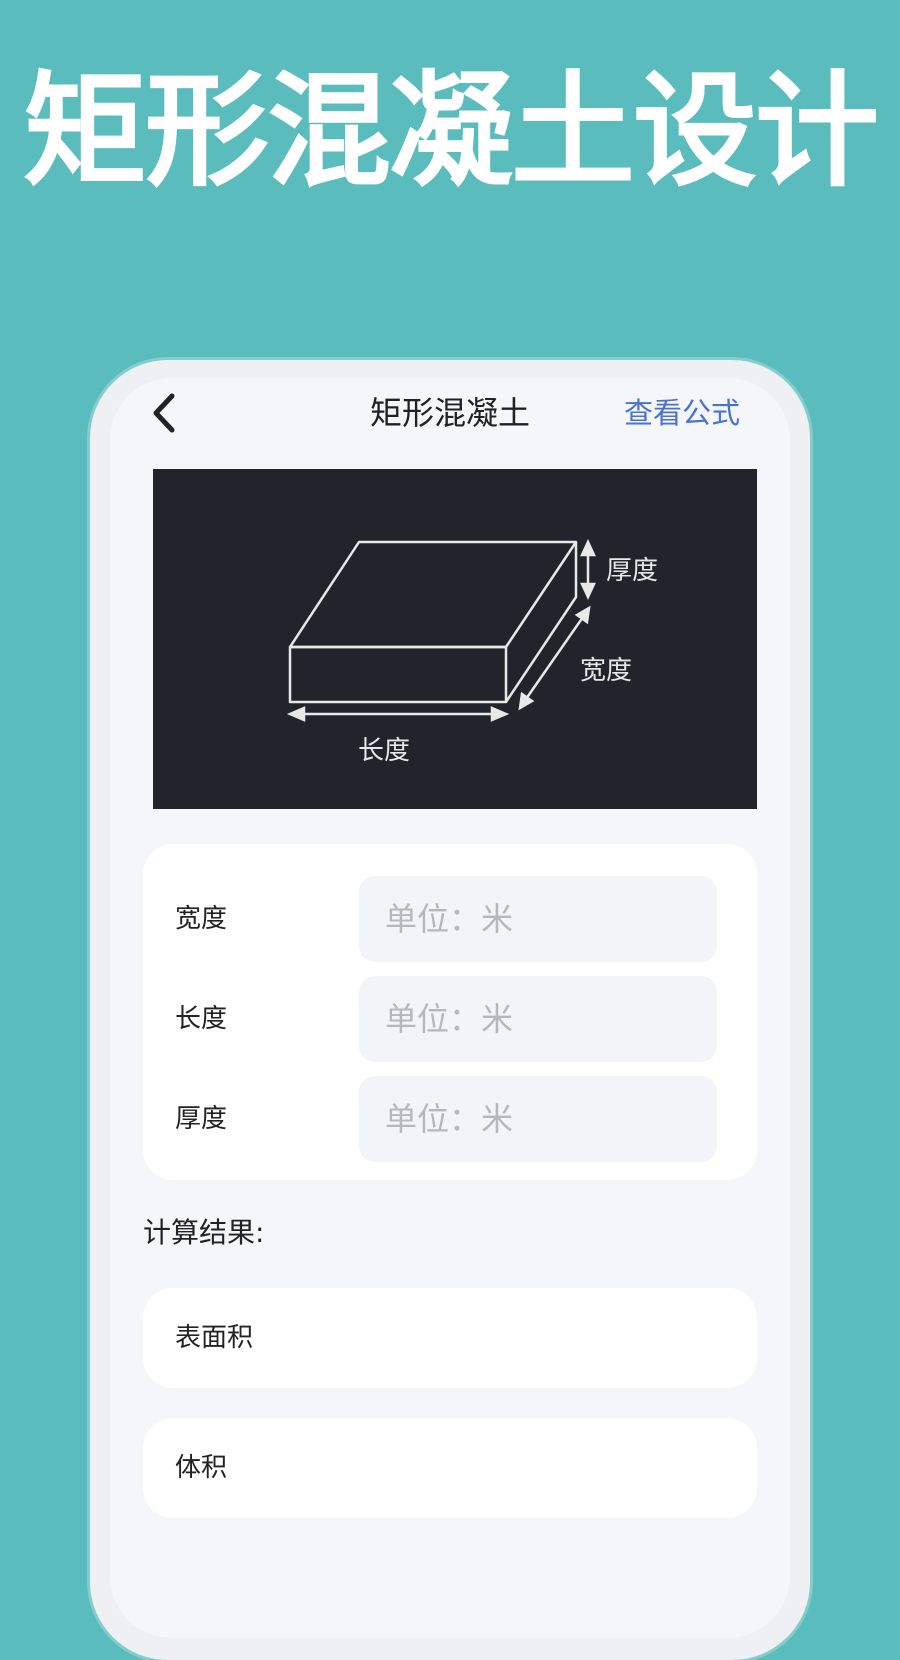 Image resolution: width=900 pixels, height=1660 pixels. I want to click on thickness-field-label: 厚度, so click(201, 1119).